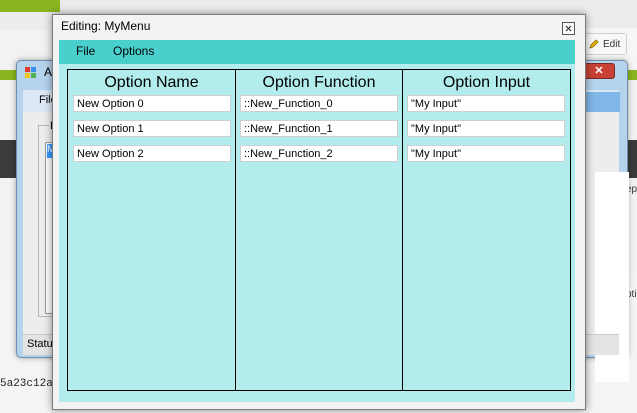 This screenshot has height=413, width=637. I want to click on back-window-close-button: ✕, so click(599, 71).